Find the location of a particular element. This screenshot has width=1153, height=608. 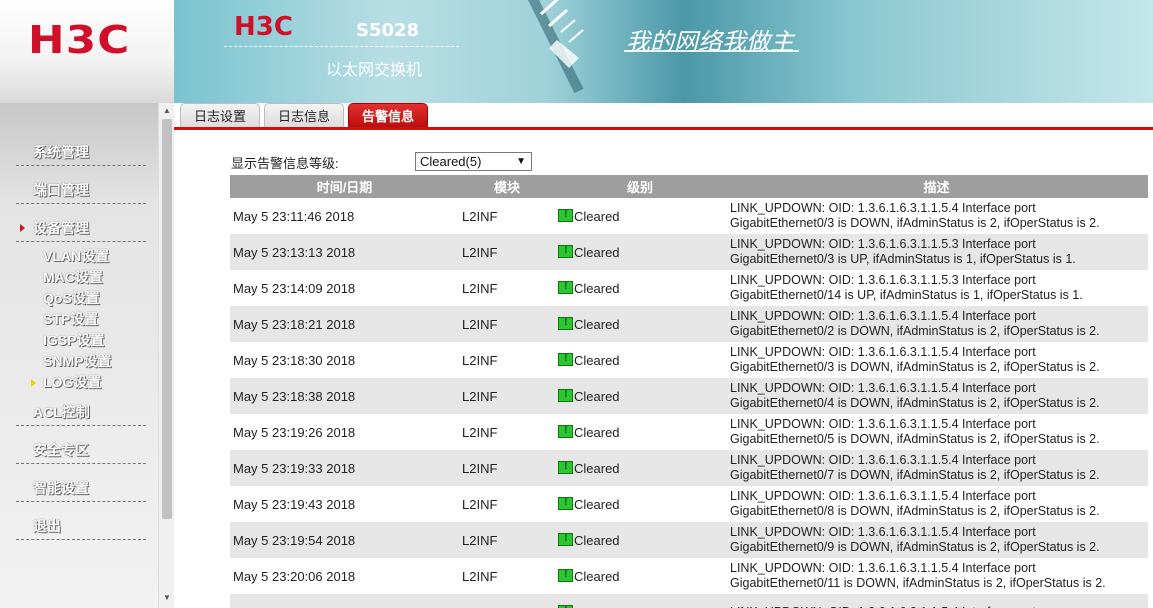

sidebar-scrollbar: ▲ ▼ is located at coordinates (166, 355).